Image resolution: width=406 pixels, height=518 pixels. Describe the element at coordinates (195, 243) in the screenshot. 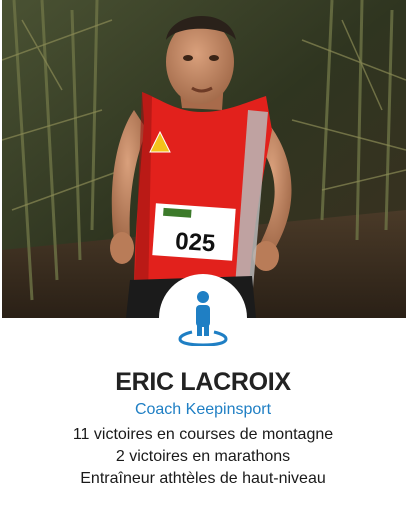

I see `bib-number: 025` at that location.